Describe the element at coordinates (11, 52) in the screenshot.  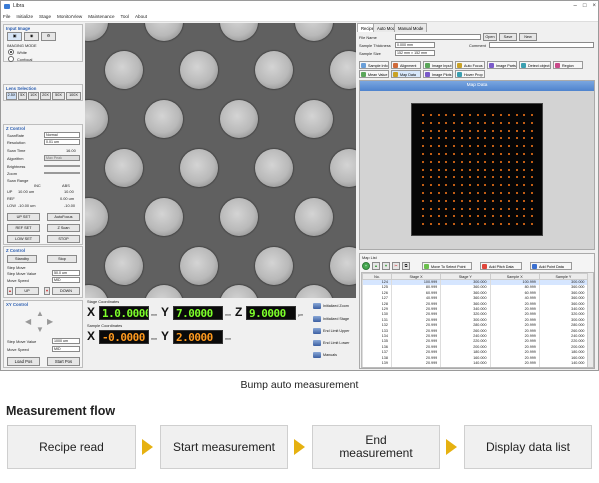
I see `white-radio` at that location.